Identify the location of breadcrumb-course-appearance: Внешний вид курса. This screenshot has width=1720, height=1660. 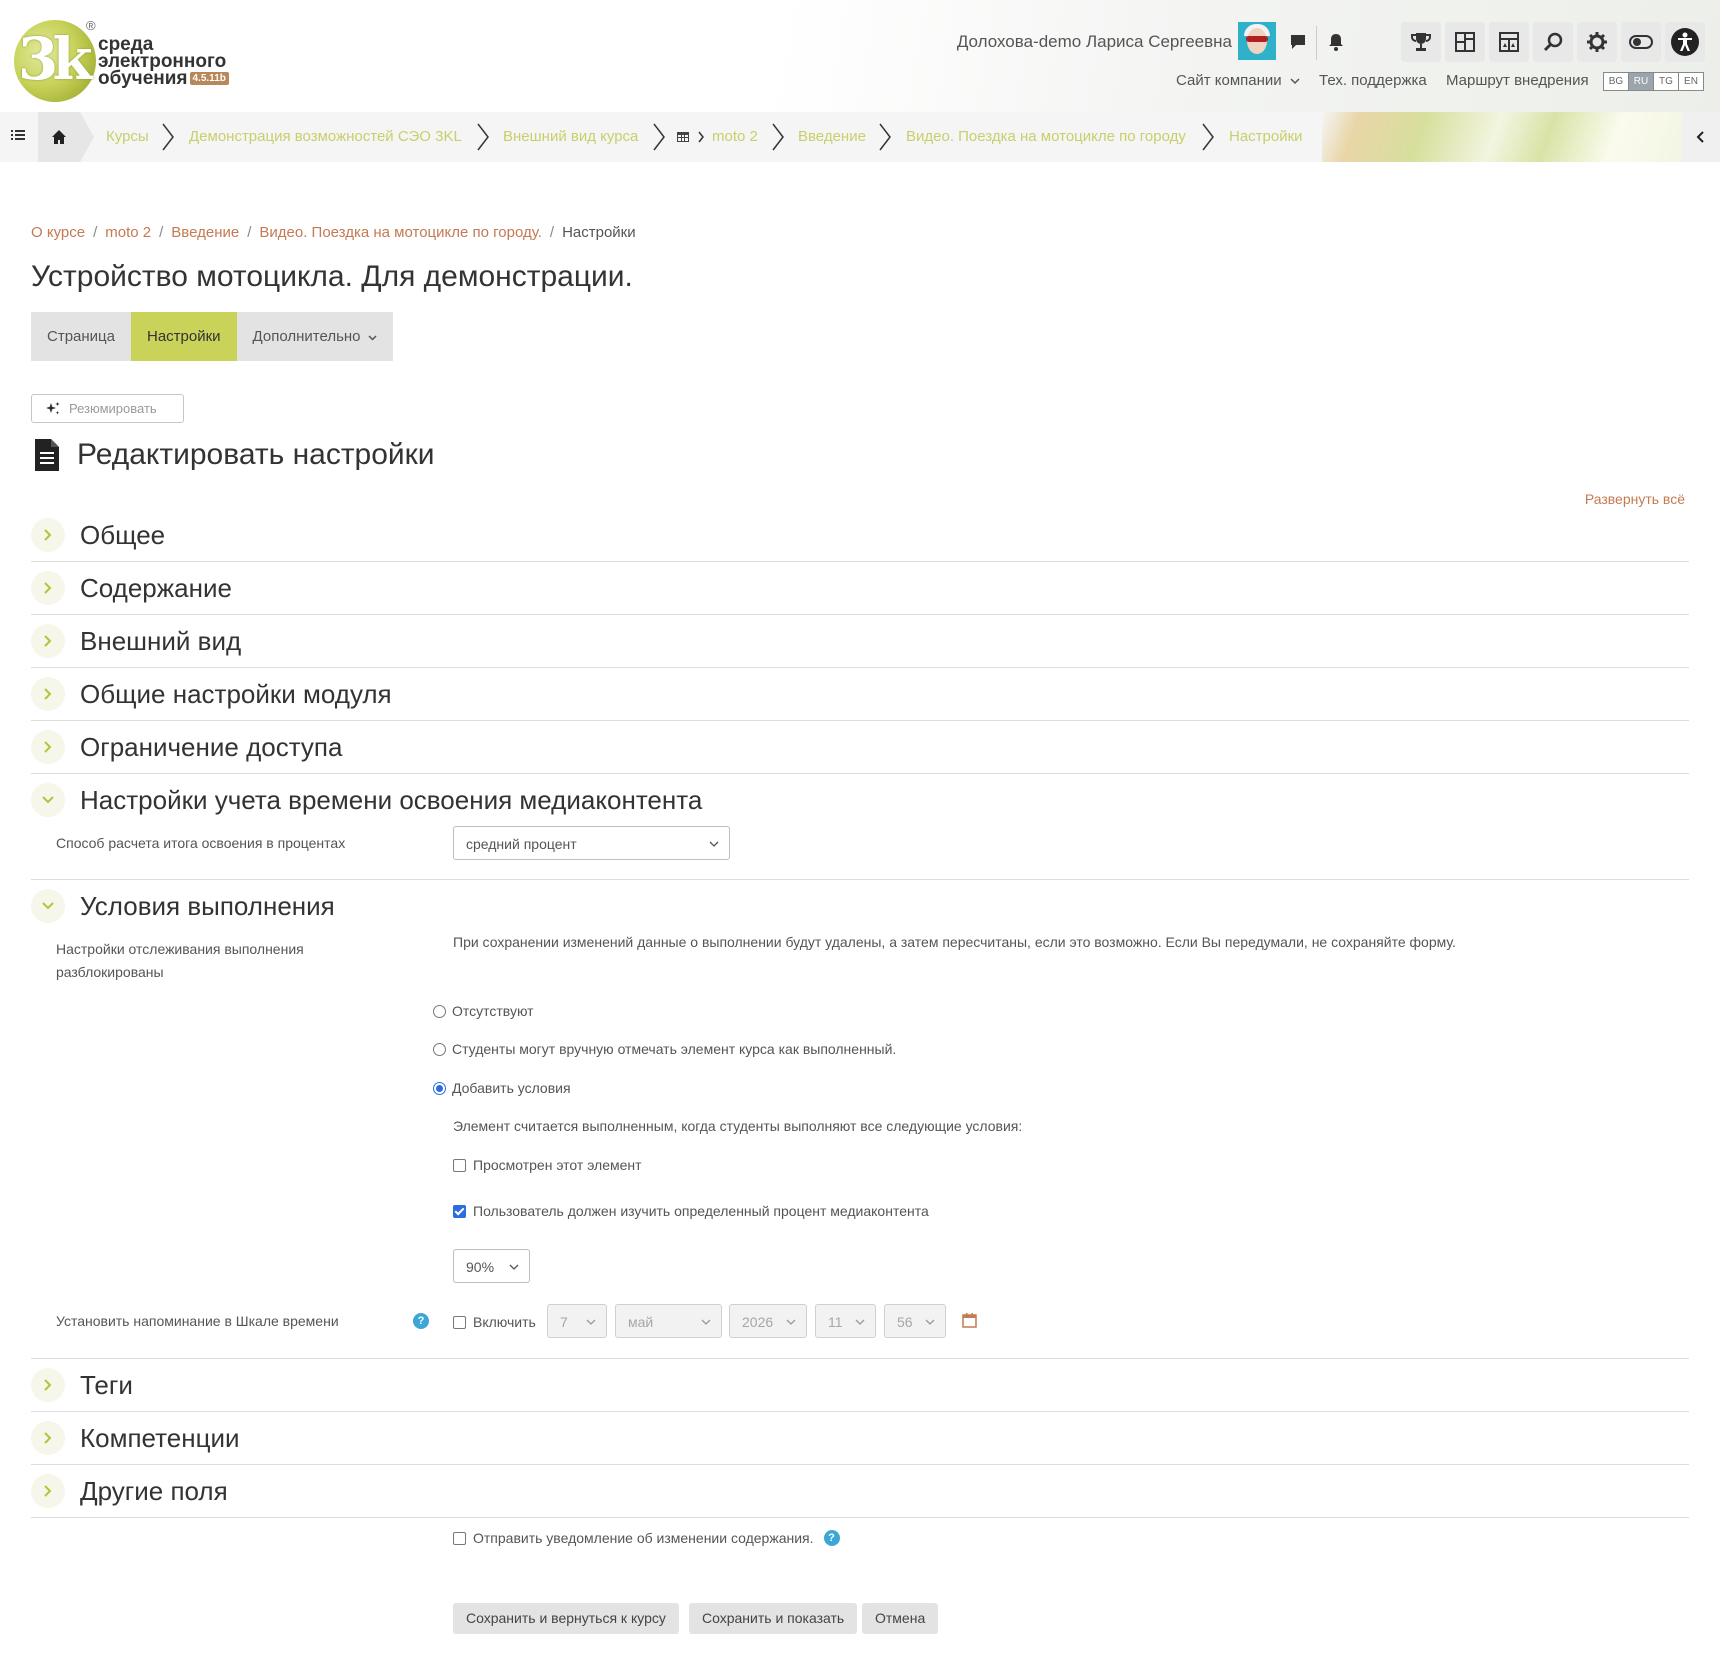
(570, 136).